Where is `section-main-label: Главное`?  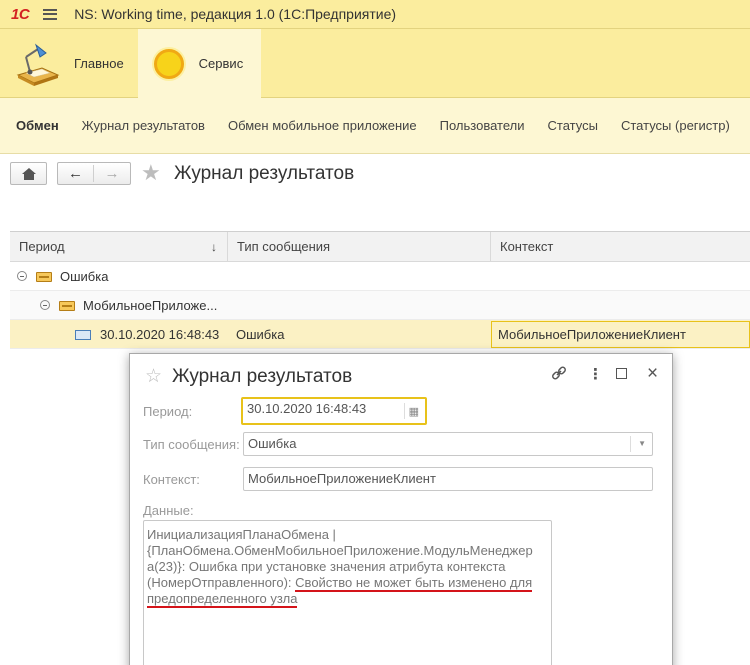 section-main-label: Главное is located at coordinates (99, 63).